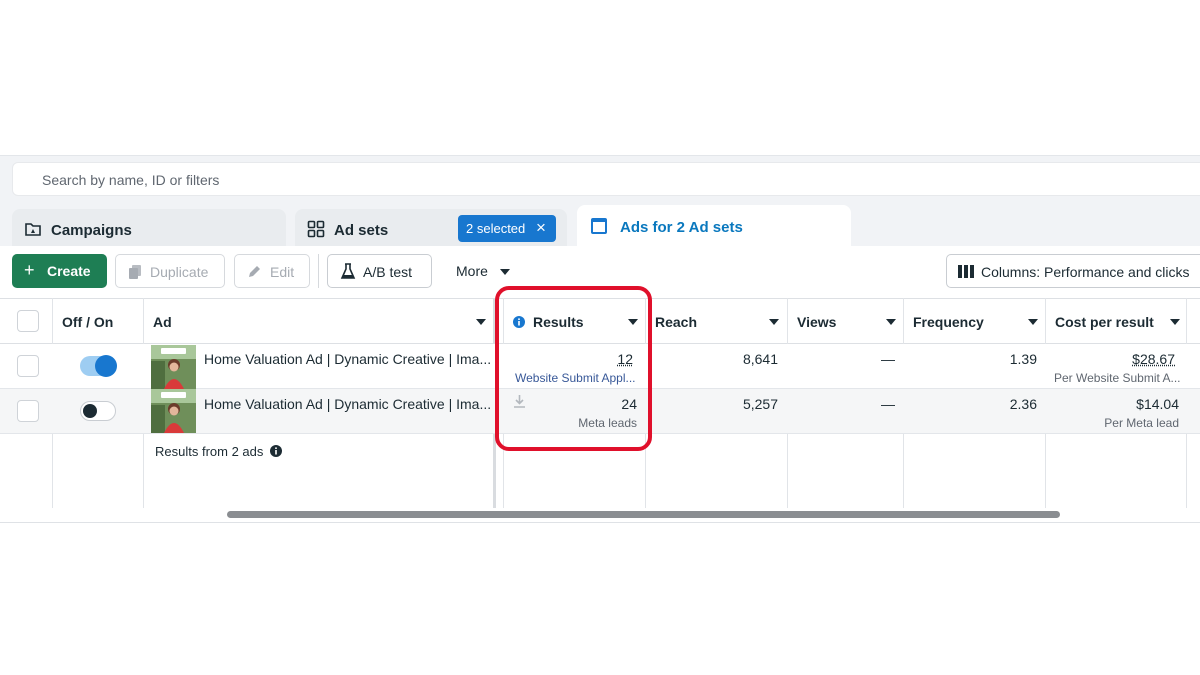 This screenshot has width=1200, height=675. Describe the element at coordinates (472, 271) in the screenshot. I see `more-label: More` at that location.